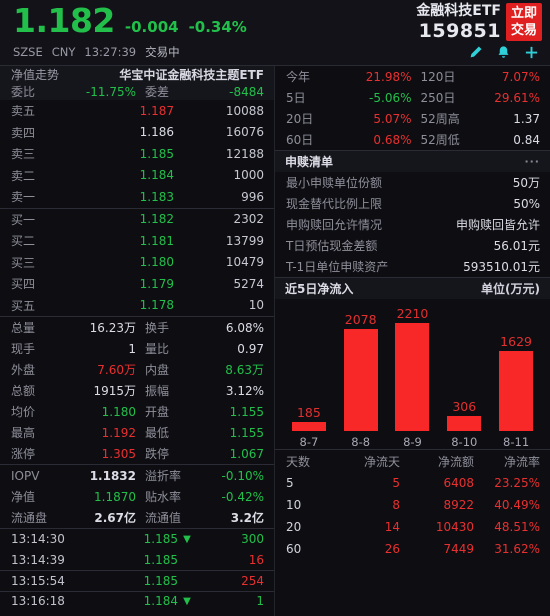  I want to click on price-row: 1.182 -0.004 -0.34%, so click(130, 21).